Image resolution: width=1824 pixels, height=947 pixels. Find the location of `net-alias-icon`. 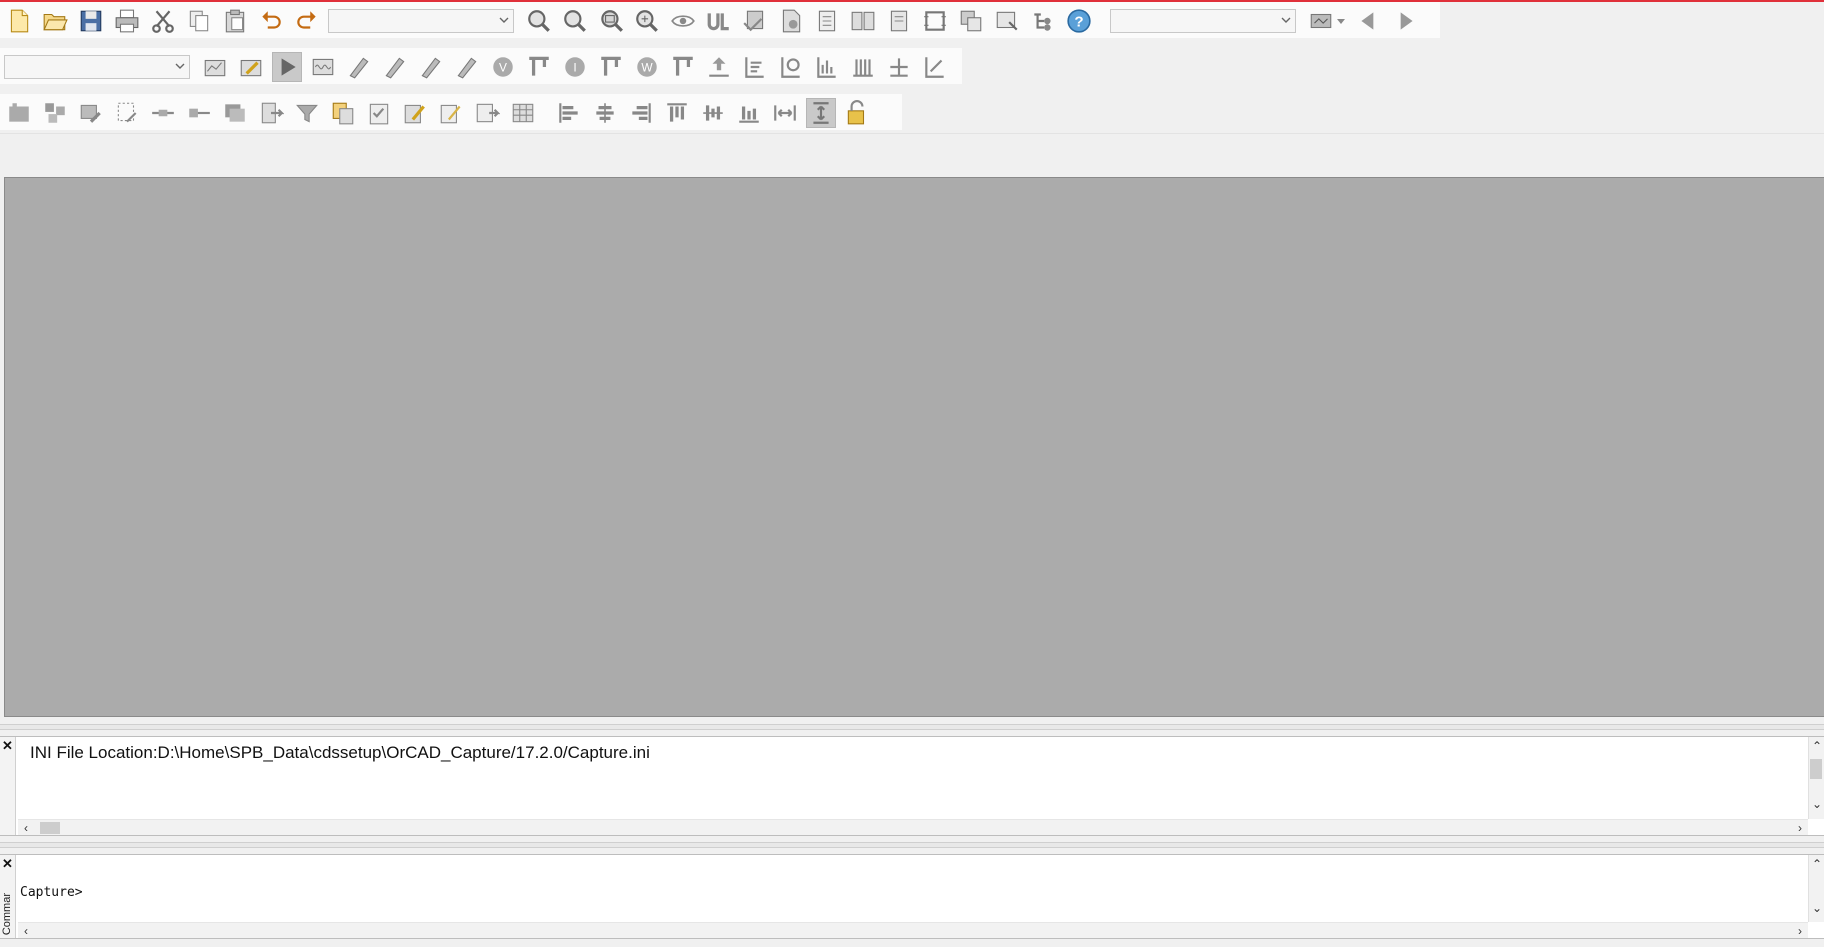

net-alias-icon is located at coordinates (163, 113).